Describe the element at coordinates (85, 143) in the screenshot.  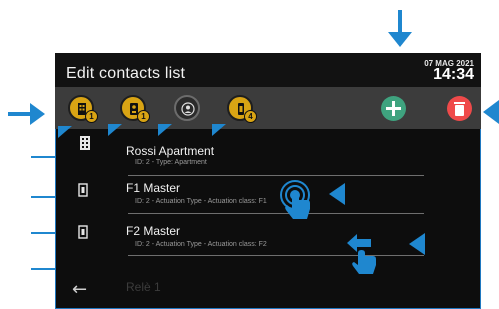
I see `building-icon` at that location.